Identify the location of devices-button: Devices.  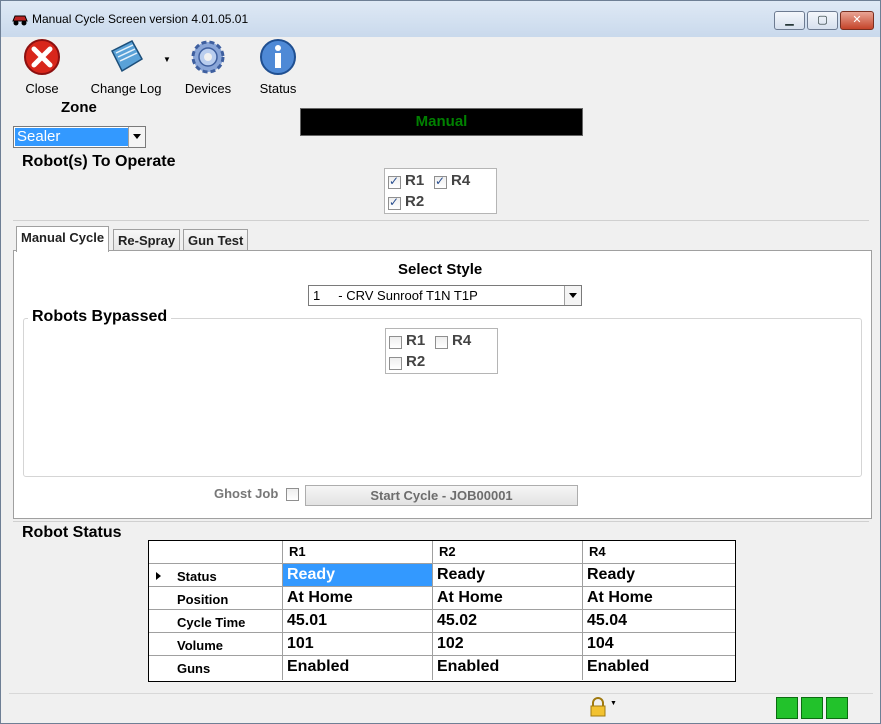
(208, 66).